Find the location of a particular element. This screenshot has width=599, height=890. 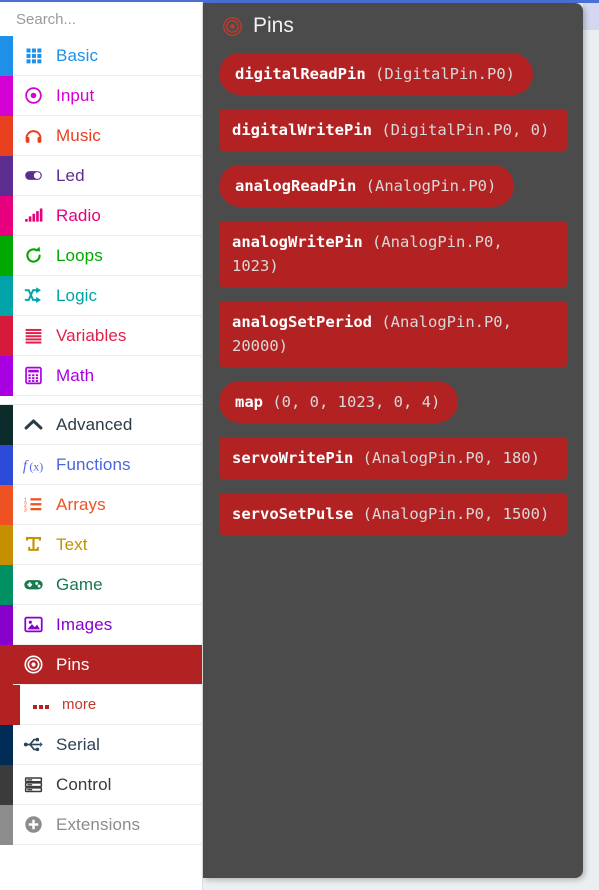

function-icon: f (x) is located at coordinates (33, 465).